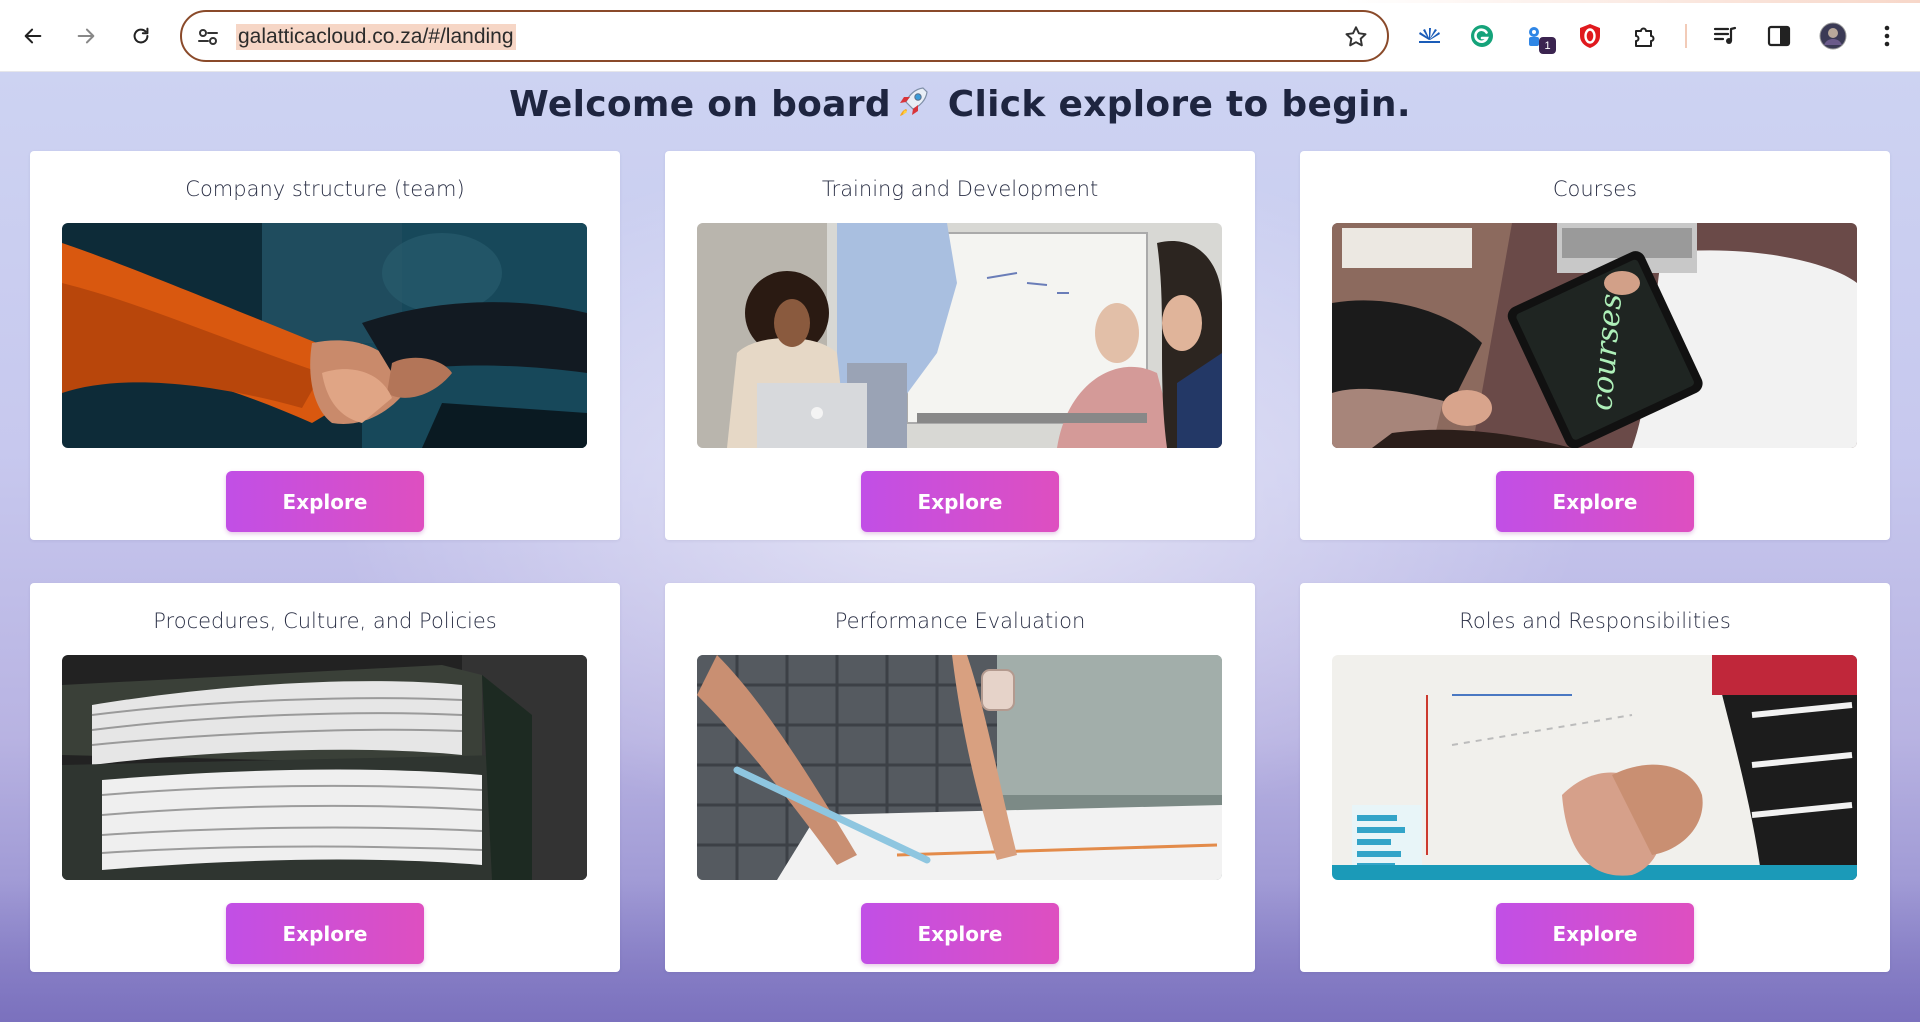 The width and height of the screenshot is (1920, 1022). Describe the element at coordinates (1547, 45) in the screenshot. I see `extension-badge-count: 1` at that location.